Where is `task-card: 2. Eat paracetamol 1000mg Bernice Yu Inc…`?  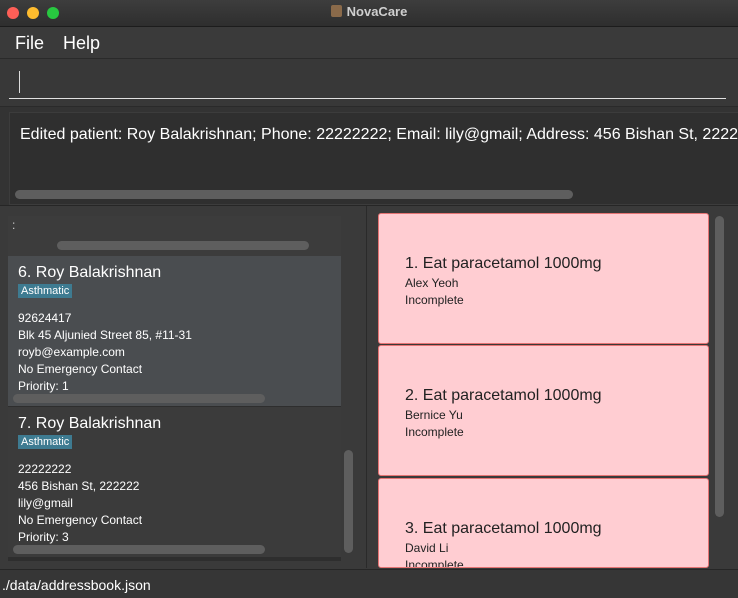
task-card: 2. Eat paracetamol 1000mg Bernice Yu Inc… is located at coordinates (543, 410).